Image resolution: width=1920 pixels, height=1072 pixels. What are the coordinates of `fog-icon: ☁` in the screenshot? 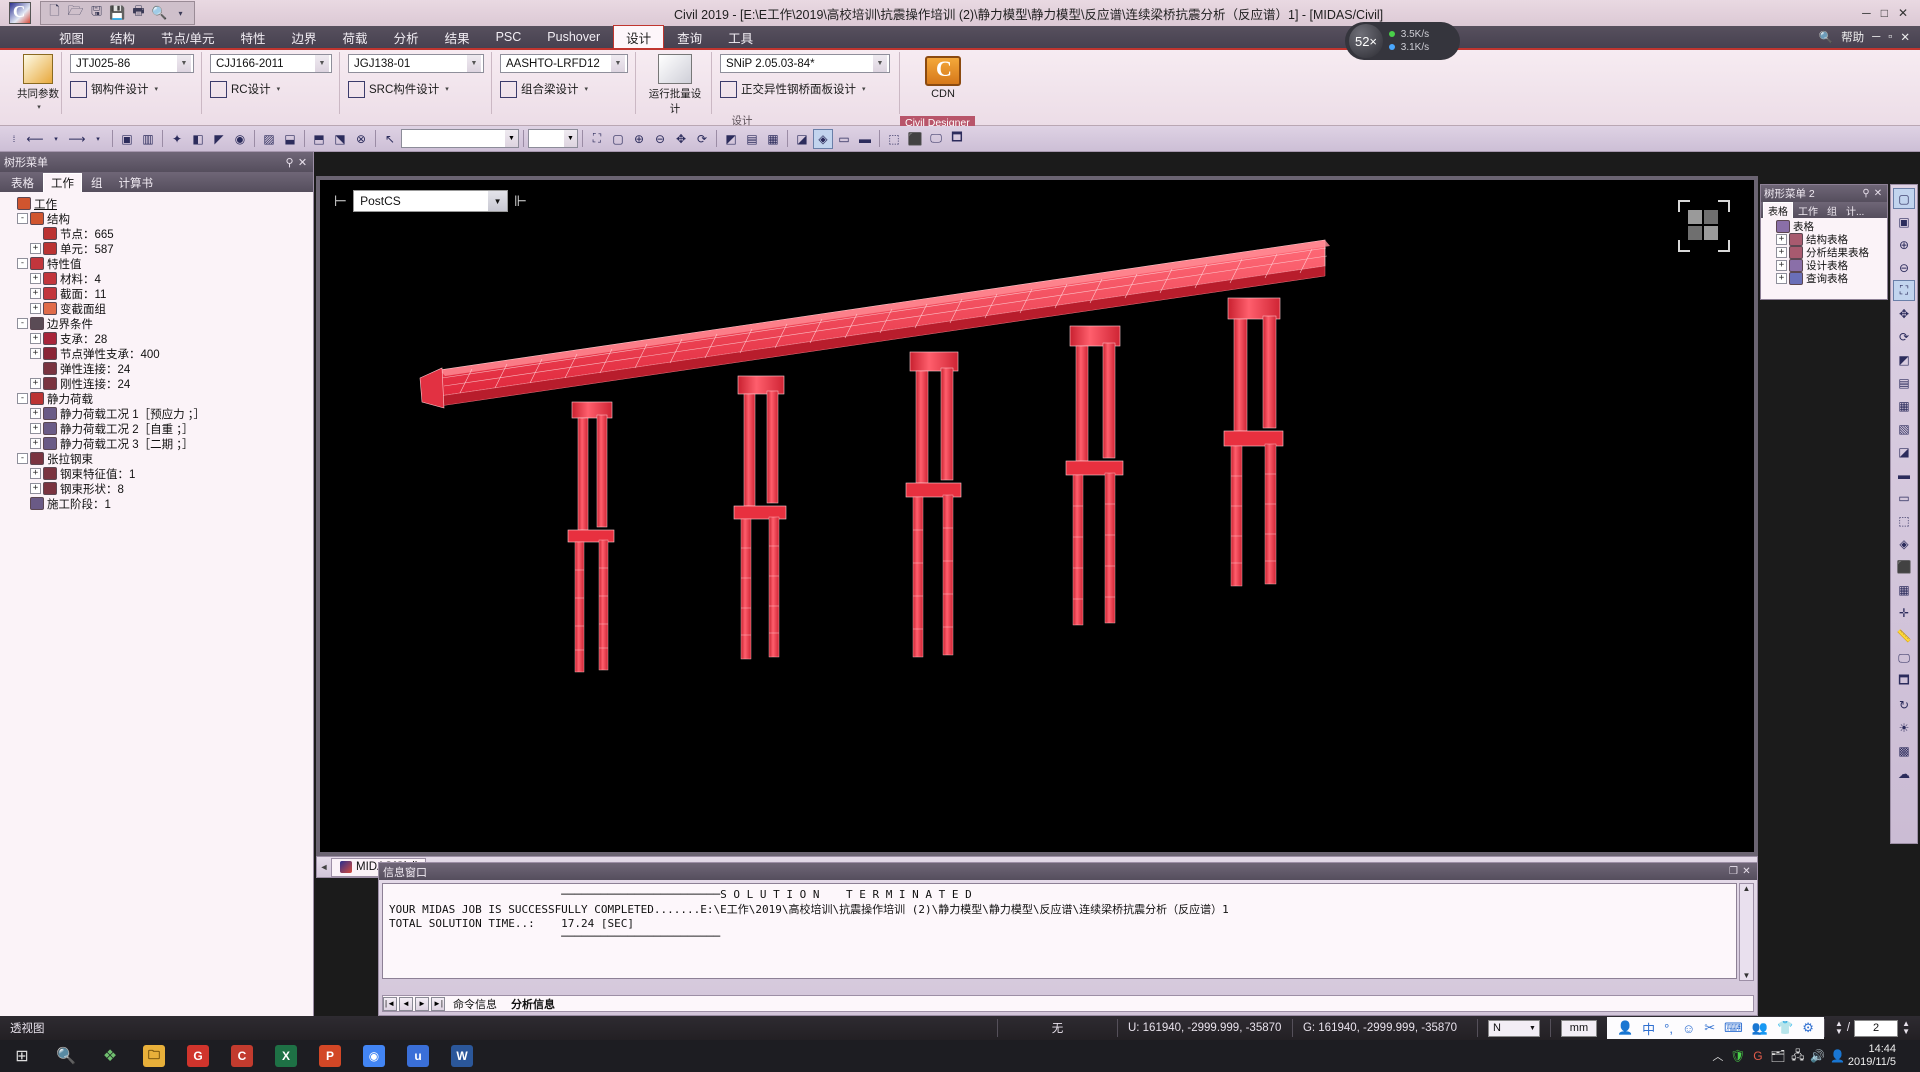 It's located at (1904, 773).